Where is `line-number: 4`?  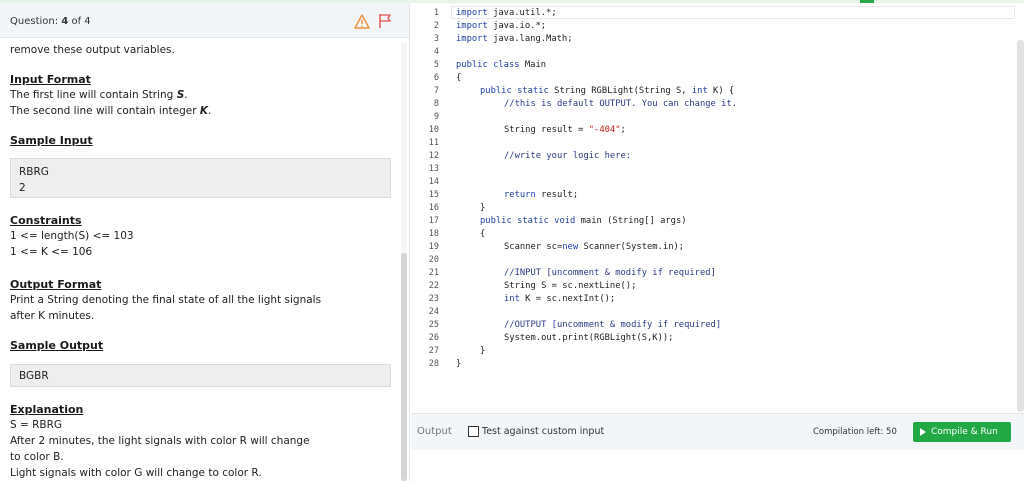 line-number: 4 is located at coordinates (436, 52).